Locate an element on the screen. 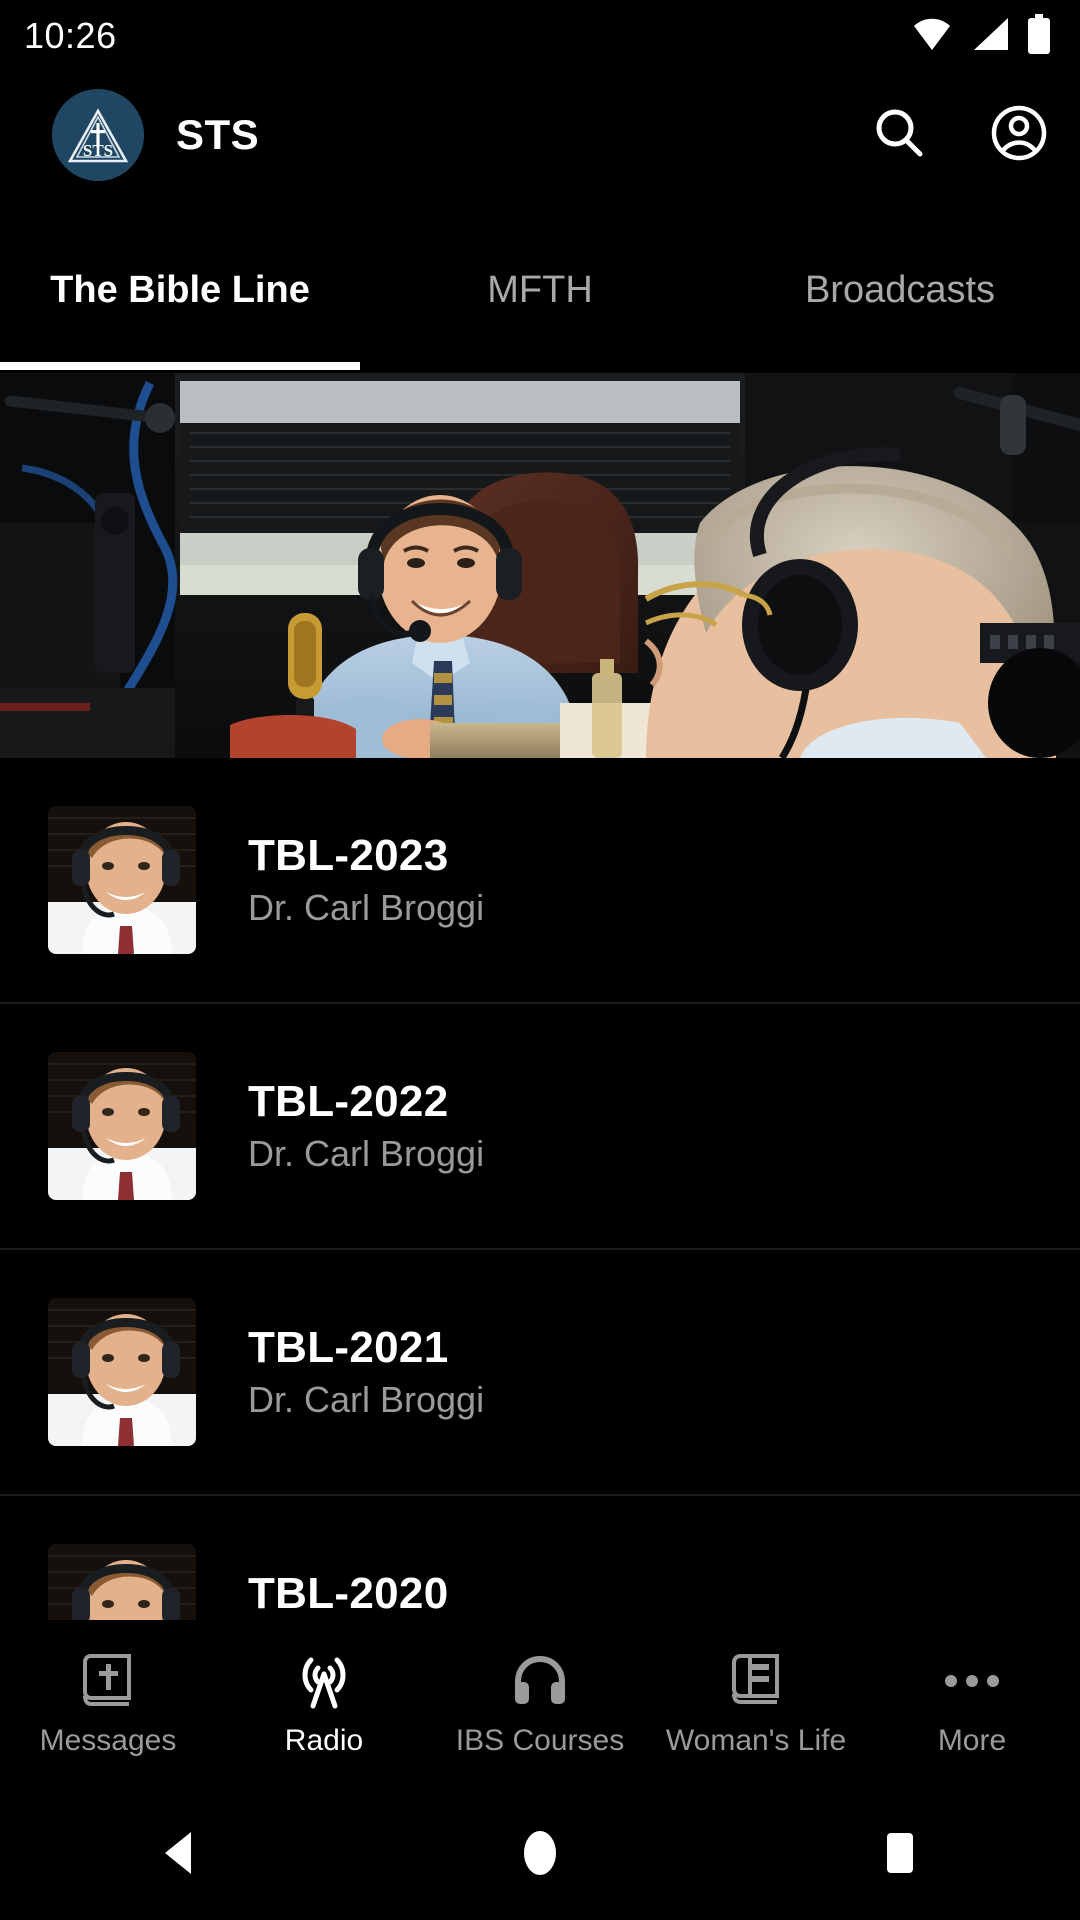 The image size is (1080, 1920). status-bar-clock: 10:26 is located at coordinates (70, 35).